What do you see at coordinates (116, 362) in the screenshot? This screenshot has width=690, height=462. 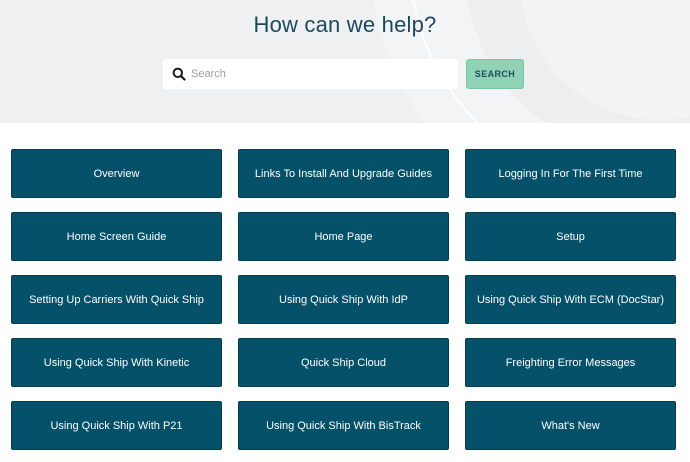 I see `category-quick-ship-kinetic: Using Quick Ship With Kinetic` at bounding box center [116, 362].